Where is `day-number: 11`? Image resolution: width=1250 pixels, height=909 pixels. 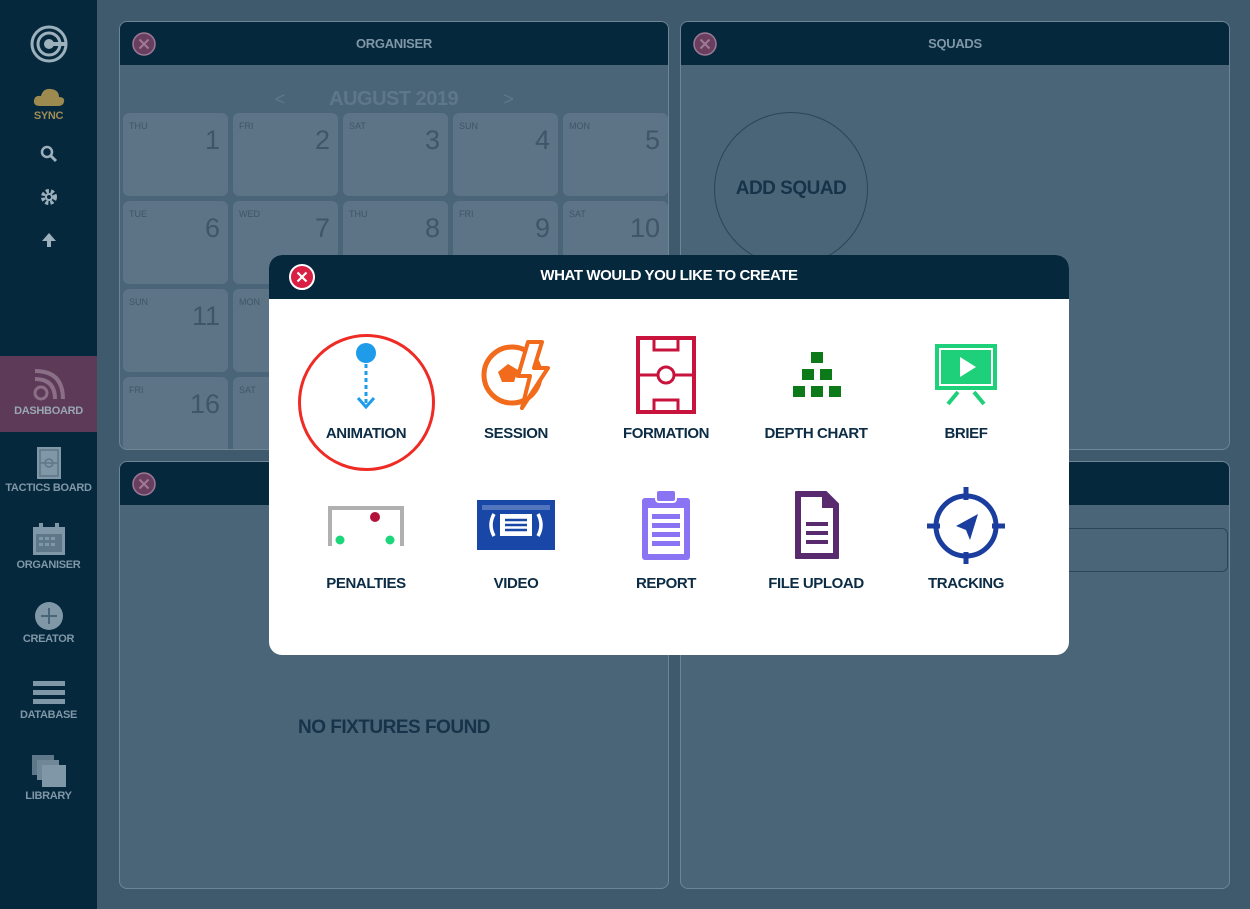 day-number: 11 is located at coordinates (205, 316).